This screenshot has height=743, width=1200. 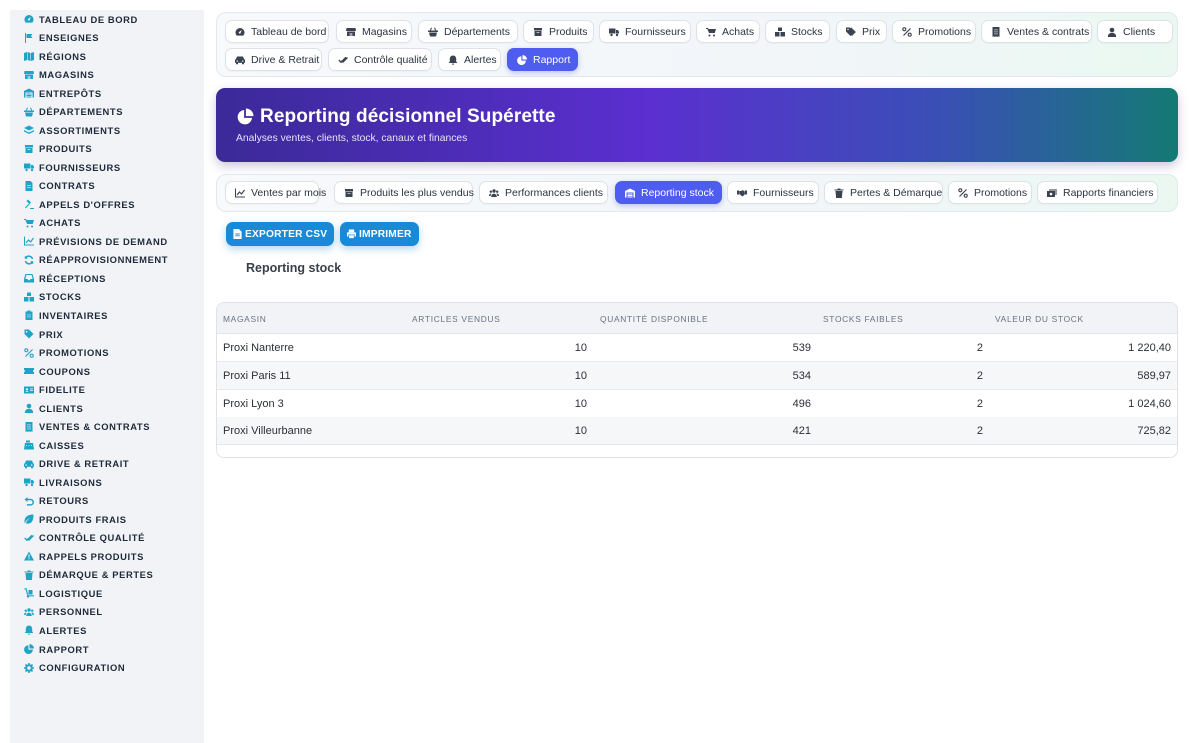 What do you see at coordinates (783, 192) in the screenshot?
I see `report-tab-label: Fournisseurs` at bounding box center [783, 192].